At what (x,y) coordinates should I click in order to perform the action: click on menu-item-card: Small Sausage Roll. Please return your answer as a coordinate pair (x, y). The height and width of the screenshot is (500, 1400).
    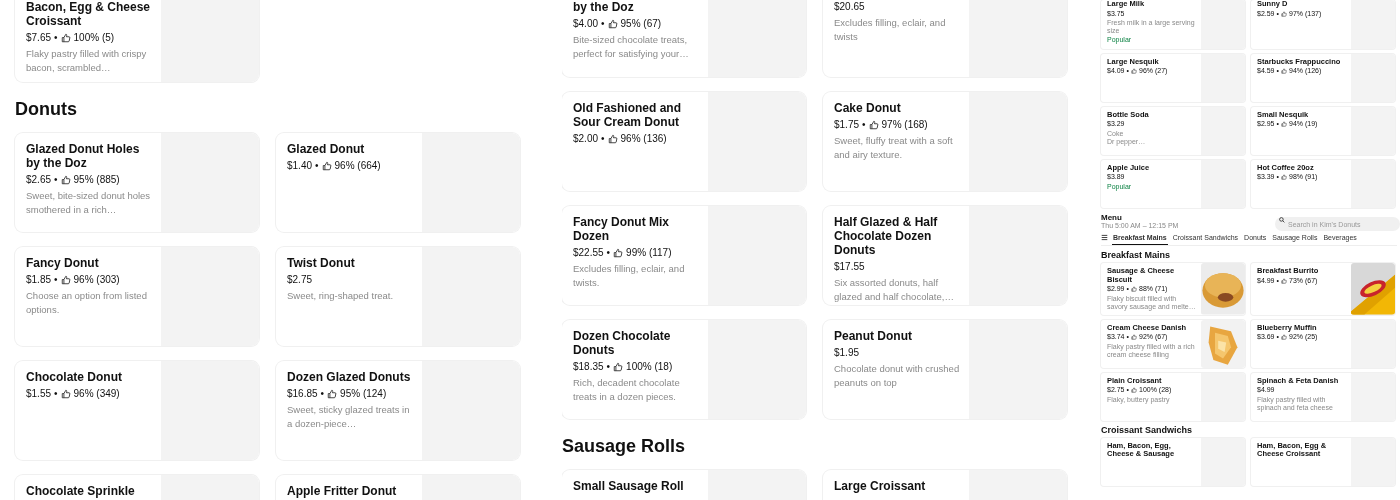
    Looking at the image, I should click on (684, 485).